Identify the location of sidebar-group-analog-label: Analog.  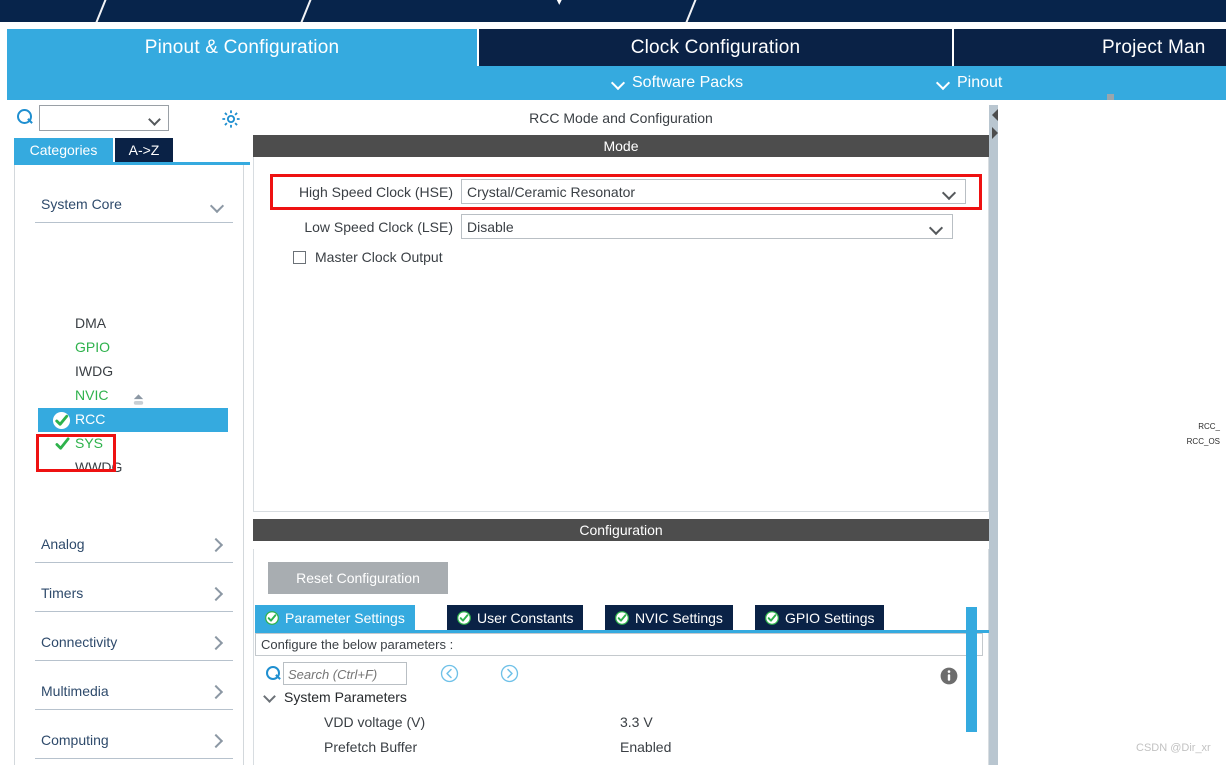
(63, 544).